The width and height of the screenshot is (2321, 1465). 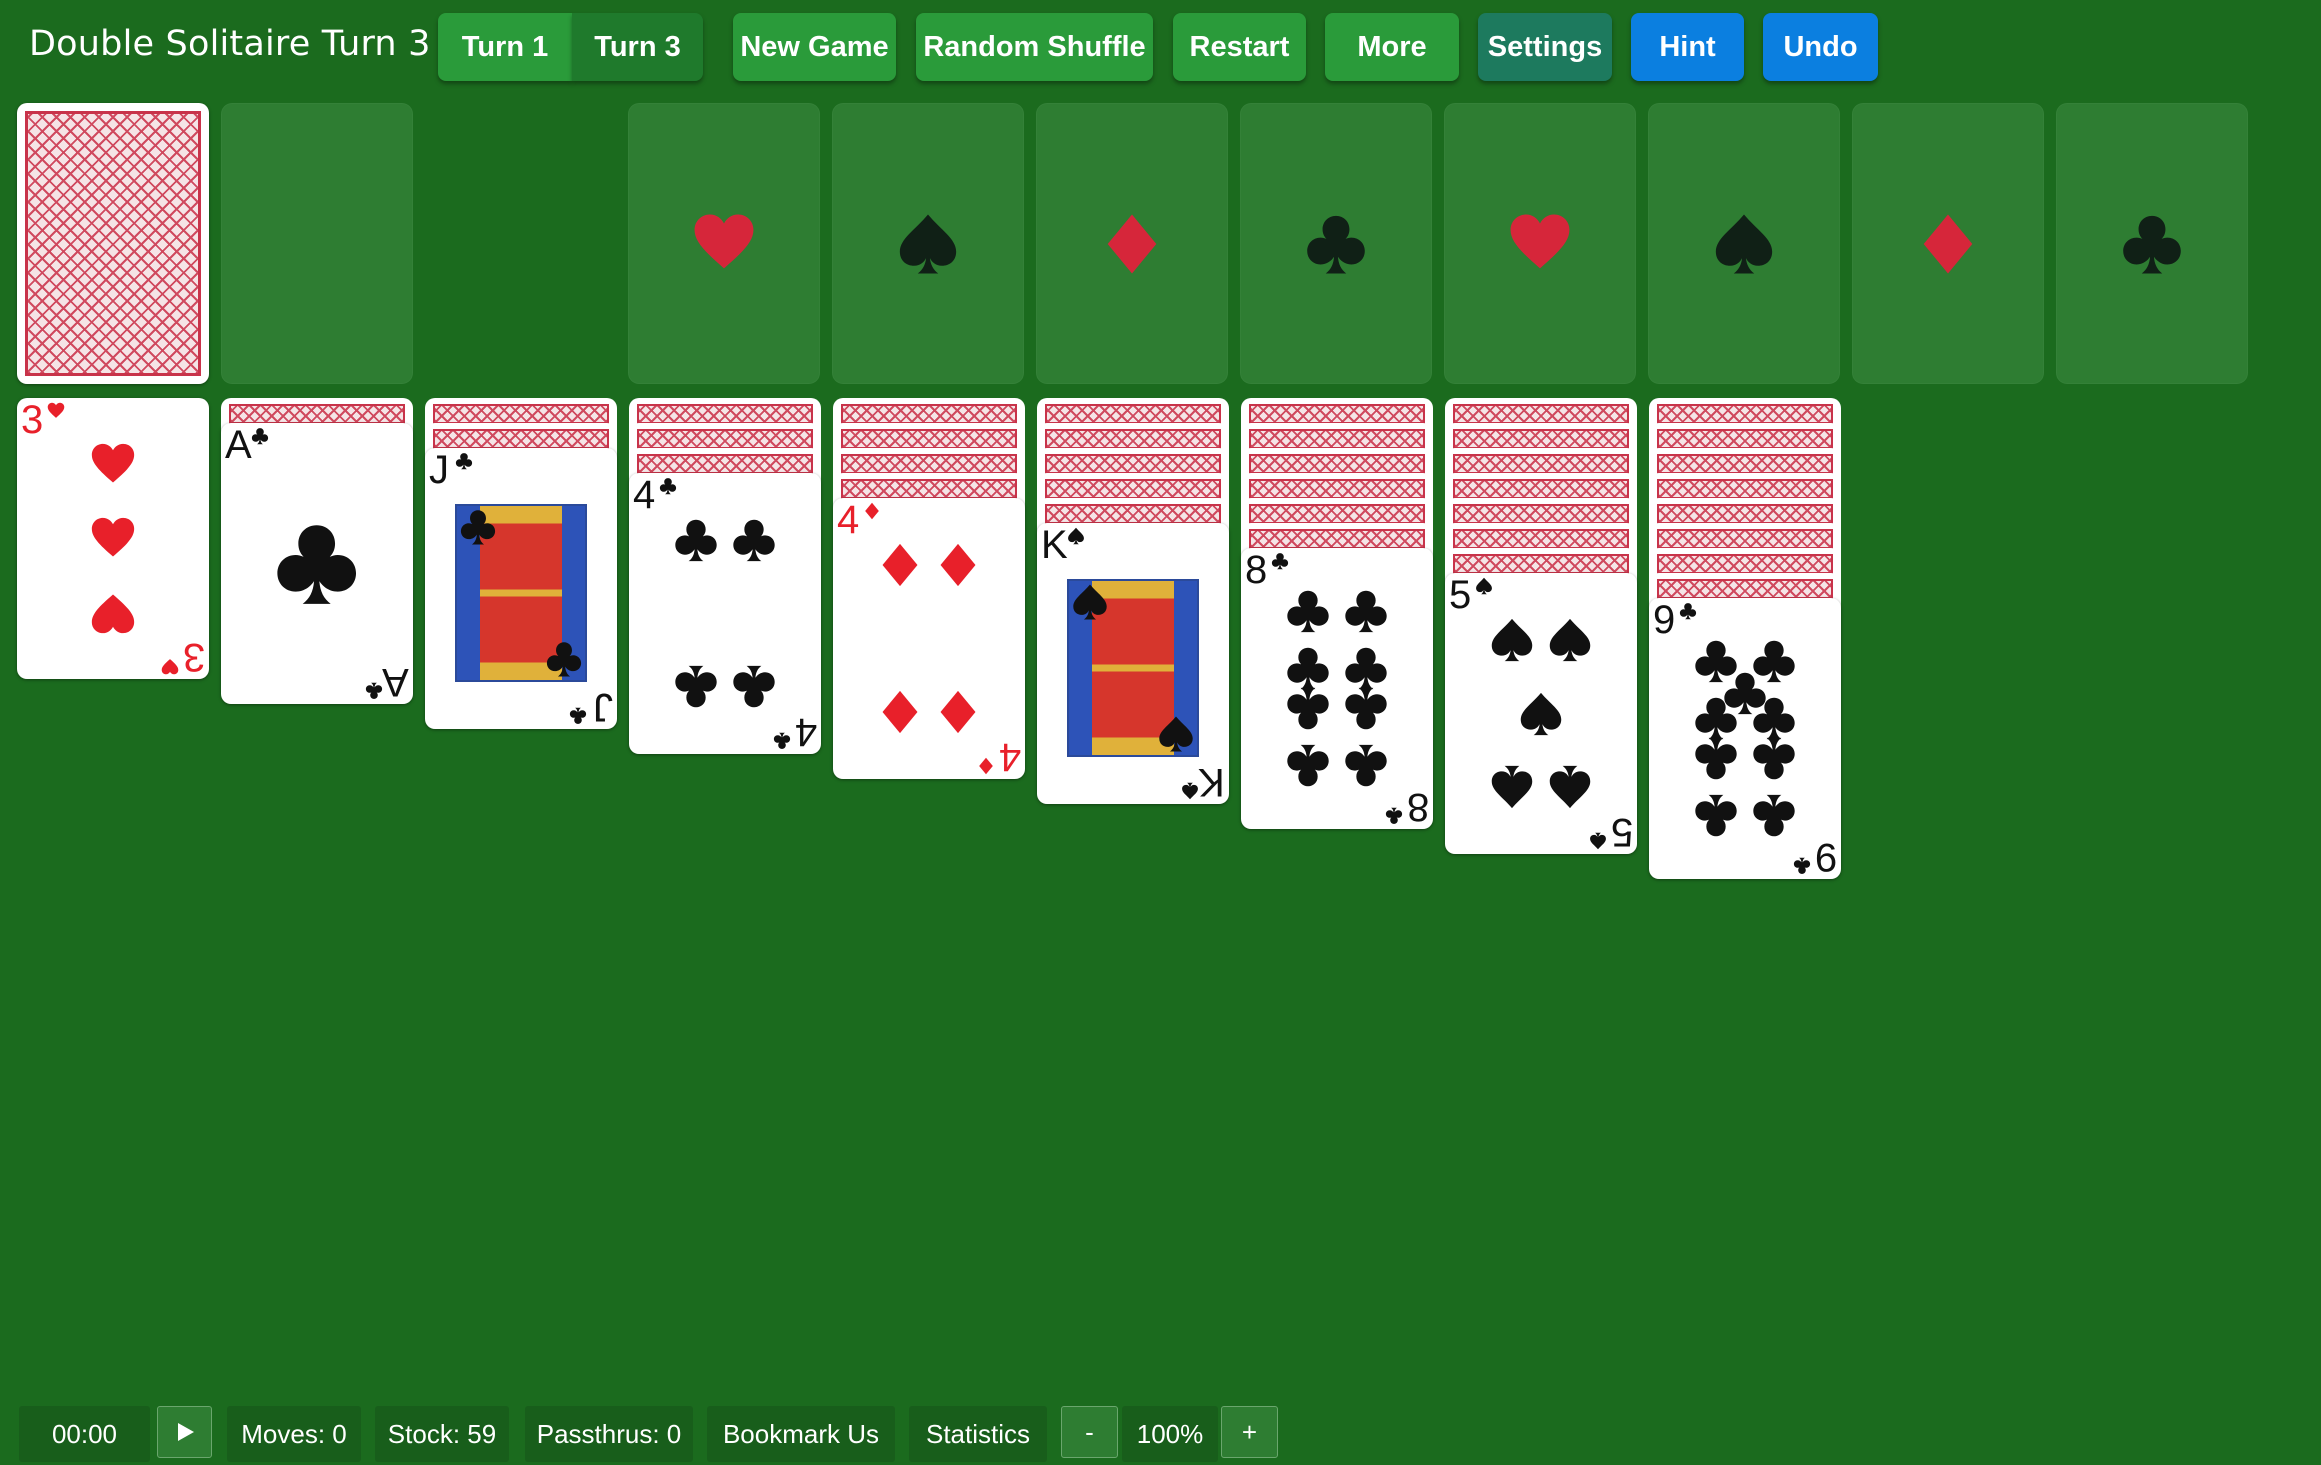 I want to click on settings-button: Settings, so click(x=1545, y=47).